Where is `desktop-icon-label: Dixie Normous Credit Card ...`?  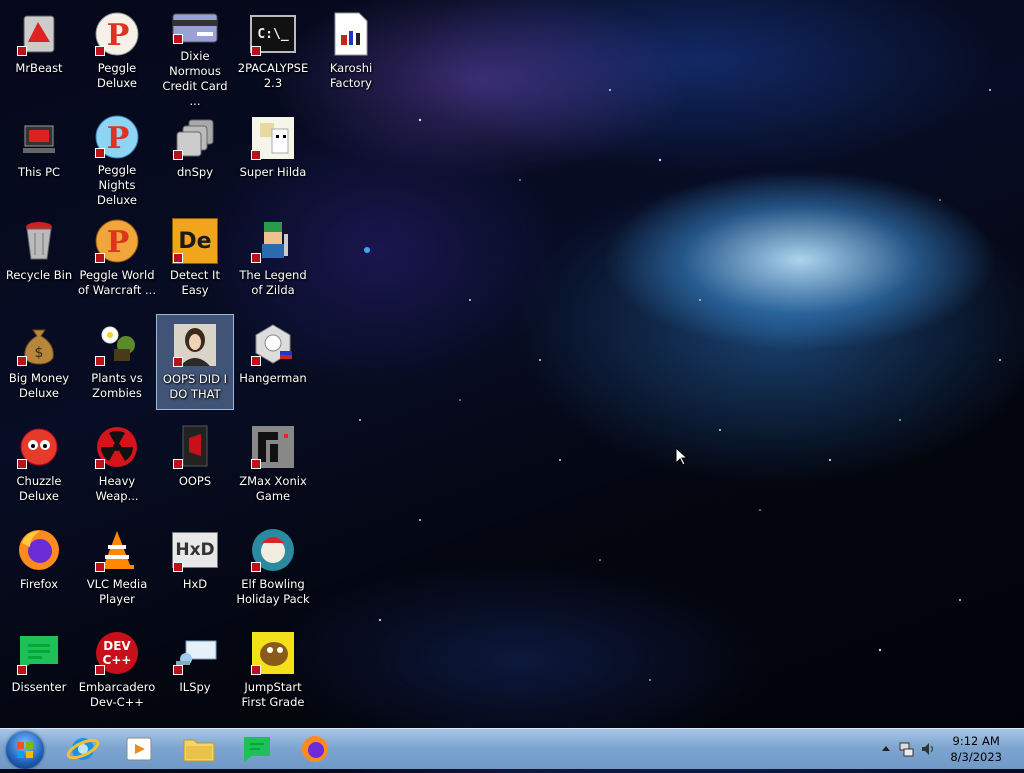 desktop-icon-label: Dixie Normous Credit Card ... is located at coordinates (195, 78).